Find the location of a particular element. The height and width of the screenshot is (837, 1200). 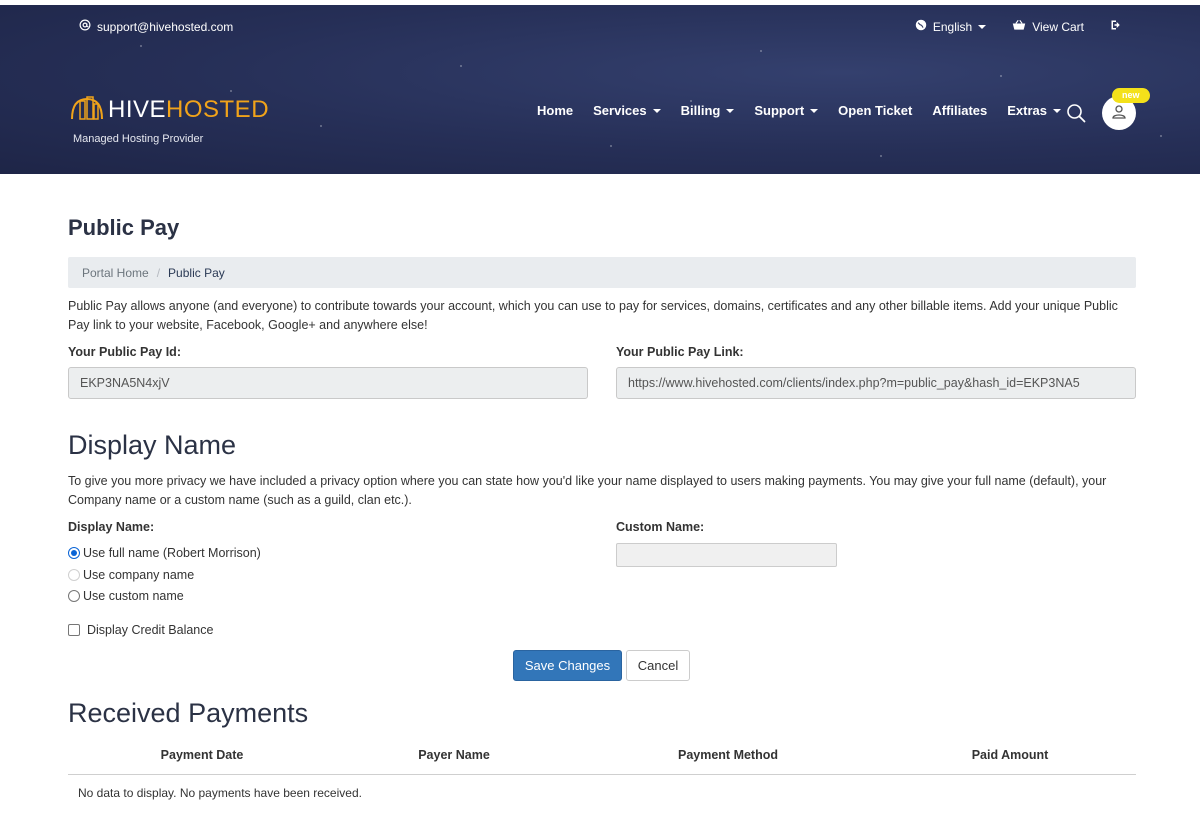

custom-name-input is located at coordinates (726, 555).